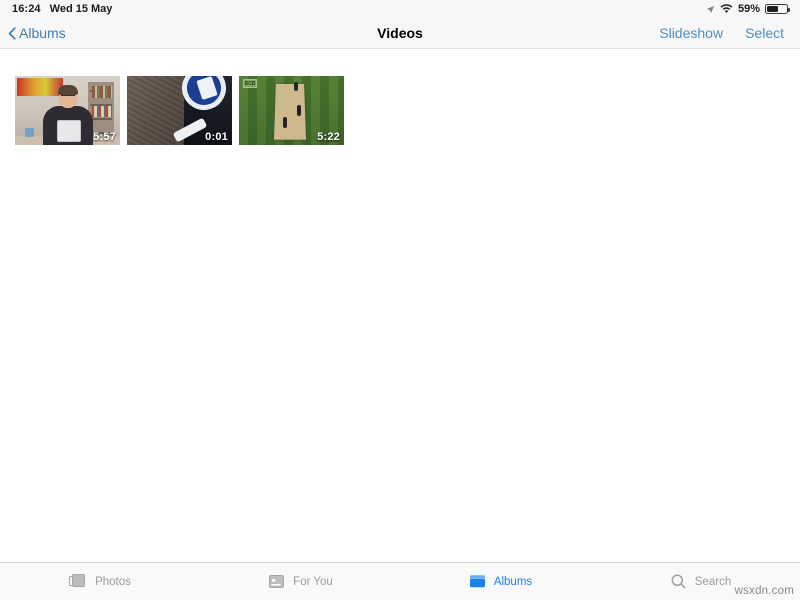  I want to click on battery-icon, so click(777, 9).